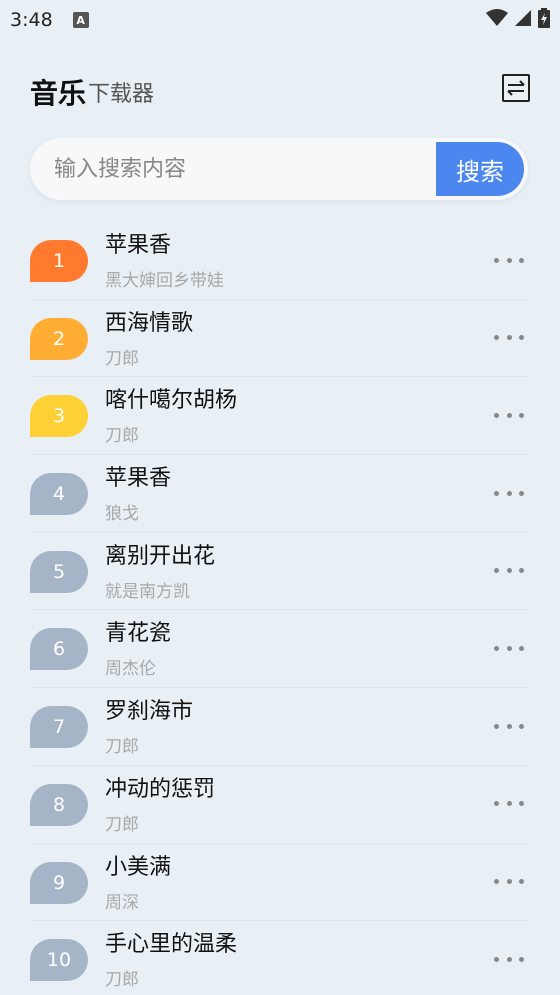  What do you see at coordinates (160, 789) in the screenshot?
I see `song-title: 冲动的惩罚` at bounding box center [160, 789].